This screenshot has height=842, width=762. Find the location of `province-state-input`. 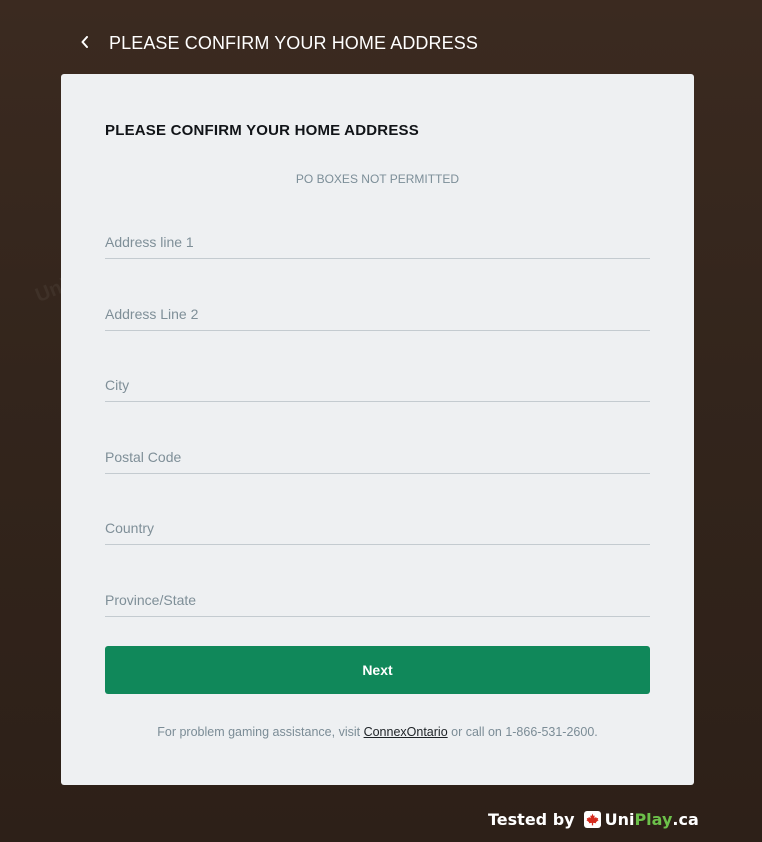

province-state-input is located at coordinates (377, 597).